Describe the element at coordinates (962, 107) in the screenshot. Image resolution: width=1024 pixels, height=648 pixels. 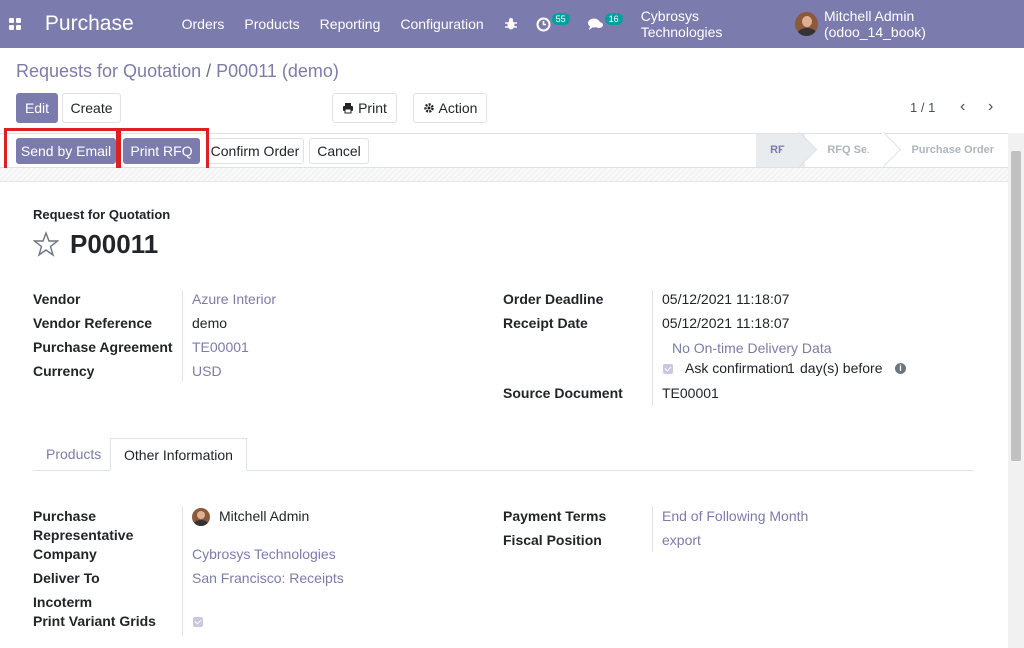
I see `pager-previous-icon: ‹` at that location.